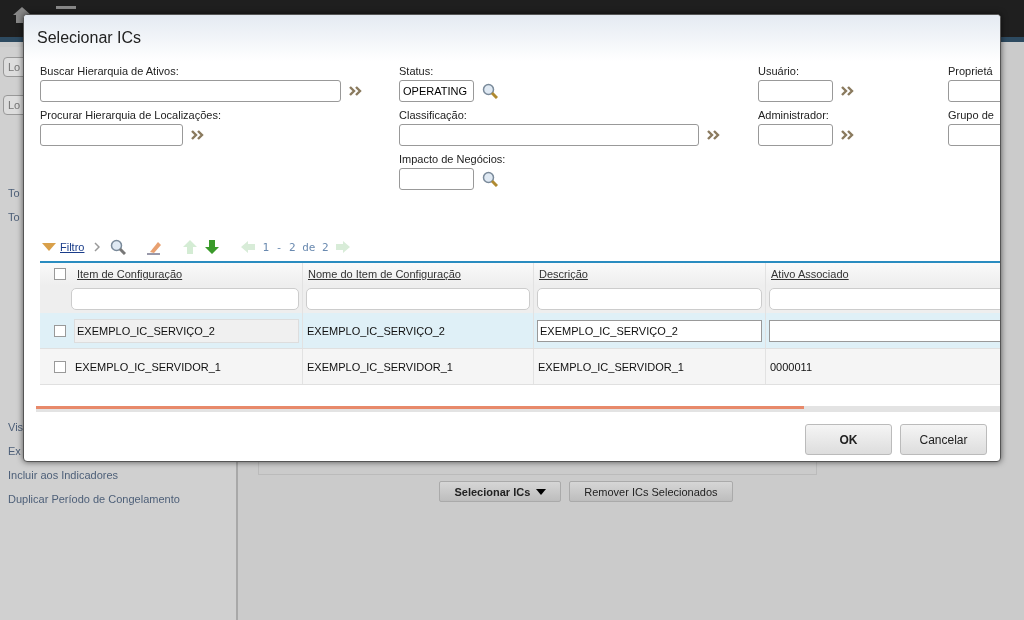  Describe the element at coordinates (130, 115) in the screenshot. I see `field-label: Procurar Hierarquia de Localizações:` at that location.